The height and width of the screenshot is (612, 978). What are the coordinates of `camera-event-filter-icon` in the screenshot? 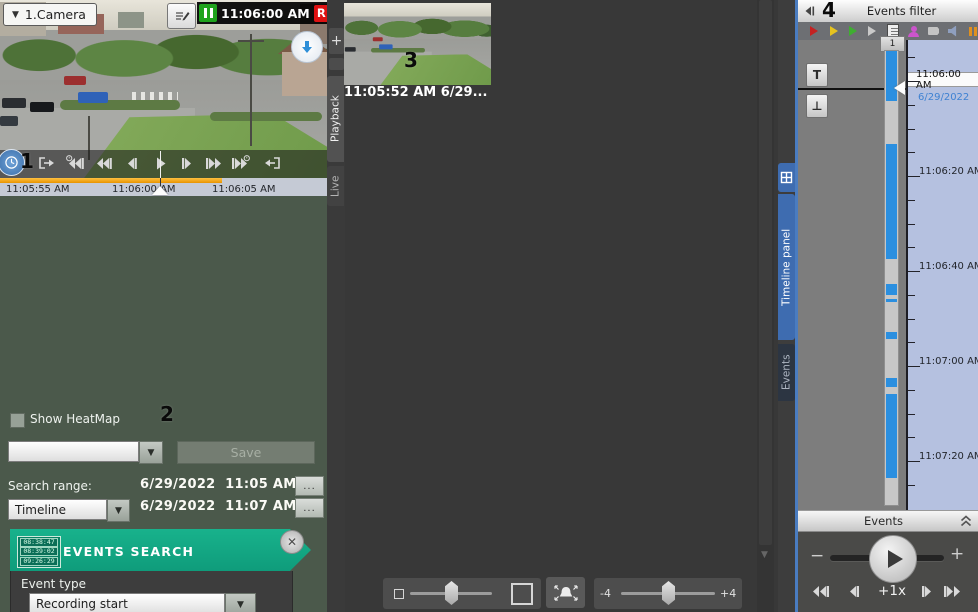 It's located at (933, 31).